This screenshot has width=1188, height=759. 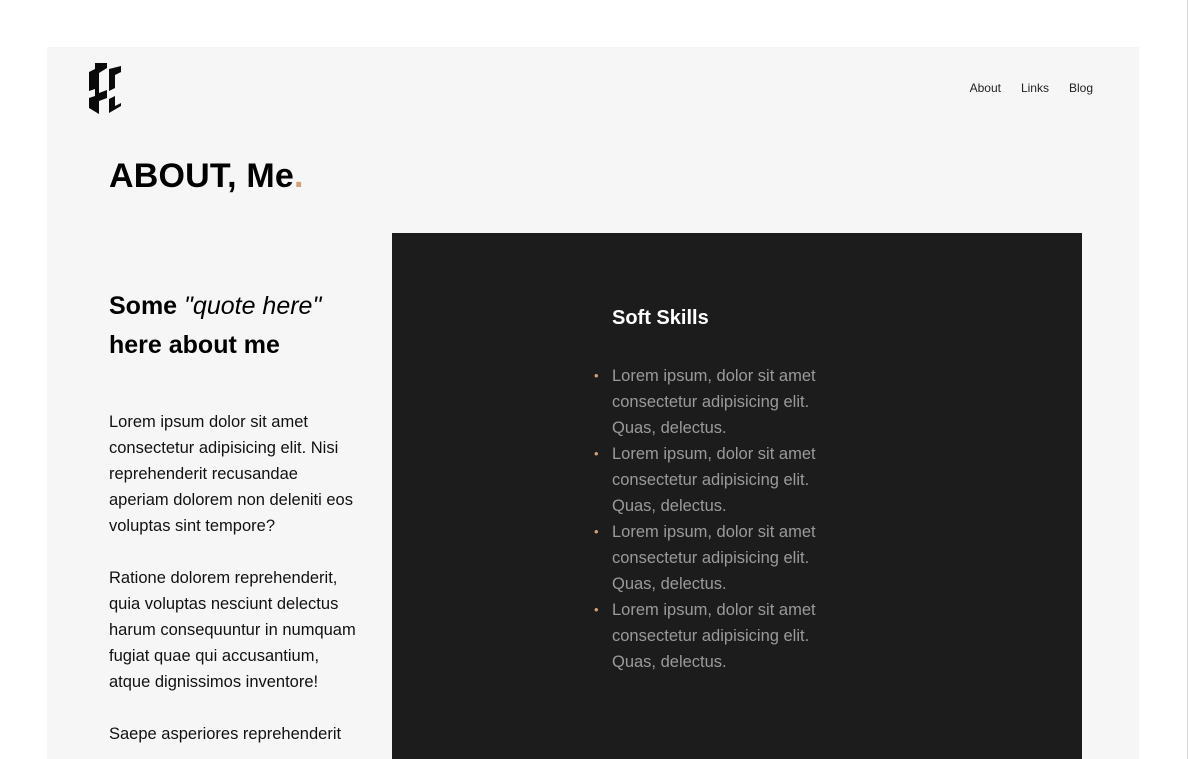 What do you see at coordinates (253, 306) in the screenshot?
I see `quote-text: "quote here"` at bounding box center [253, 306].